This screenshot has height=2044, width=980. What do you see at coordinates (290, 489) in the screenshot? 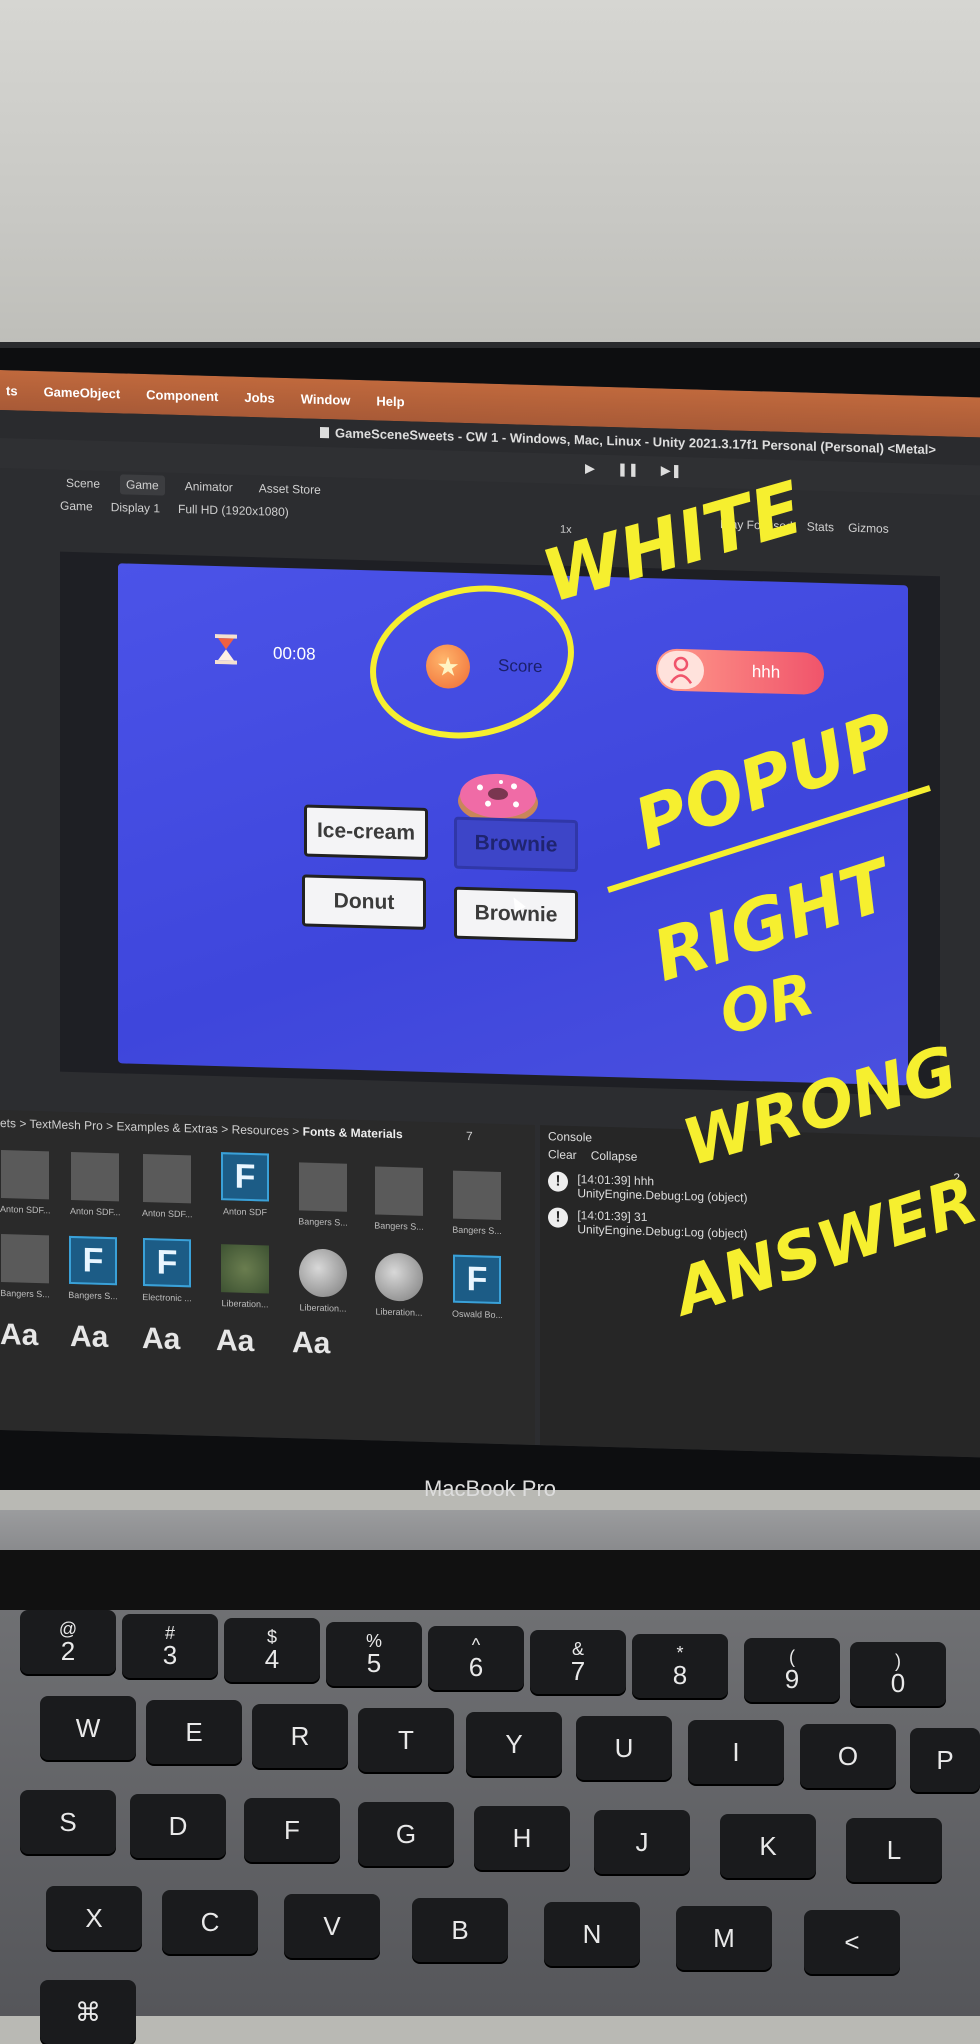
I see `tab-asset-store: Asset Store` at bounding box center [290, 489].